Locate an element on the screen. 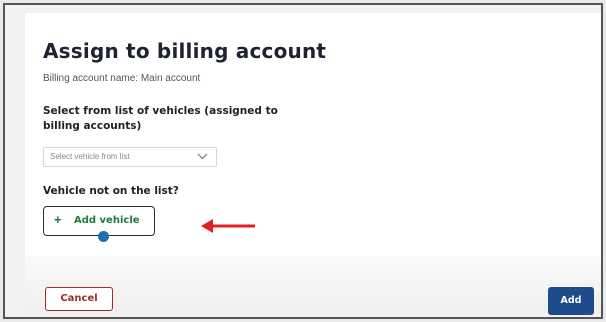  add-button: Add is located at coordinates (571, 301).